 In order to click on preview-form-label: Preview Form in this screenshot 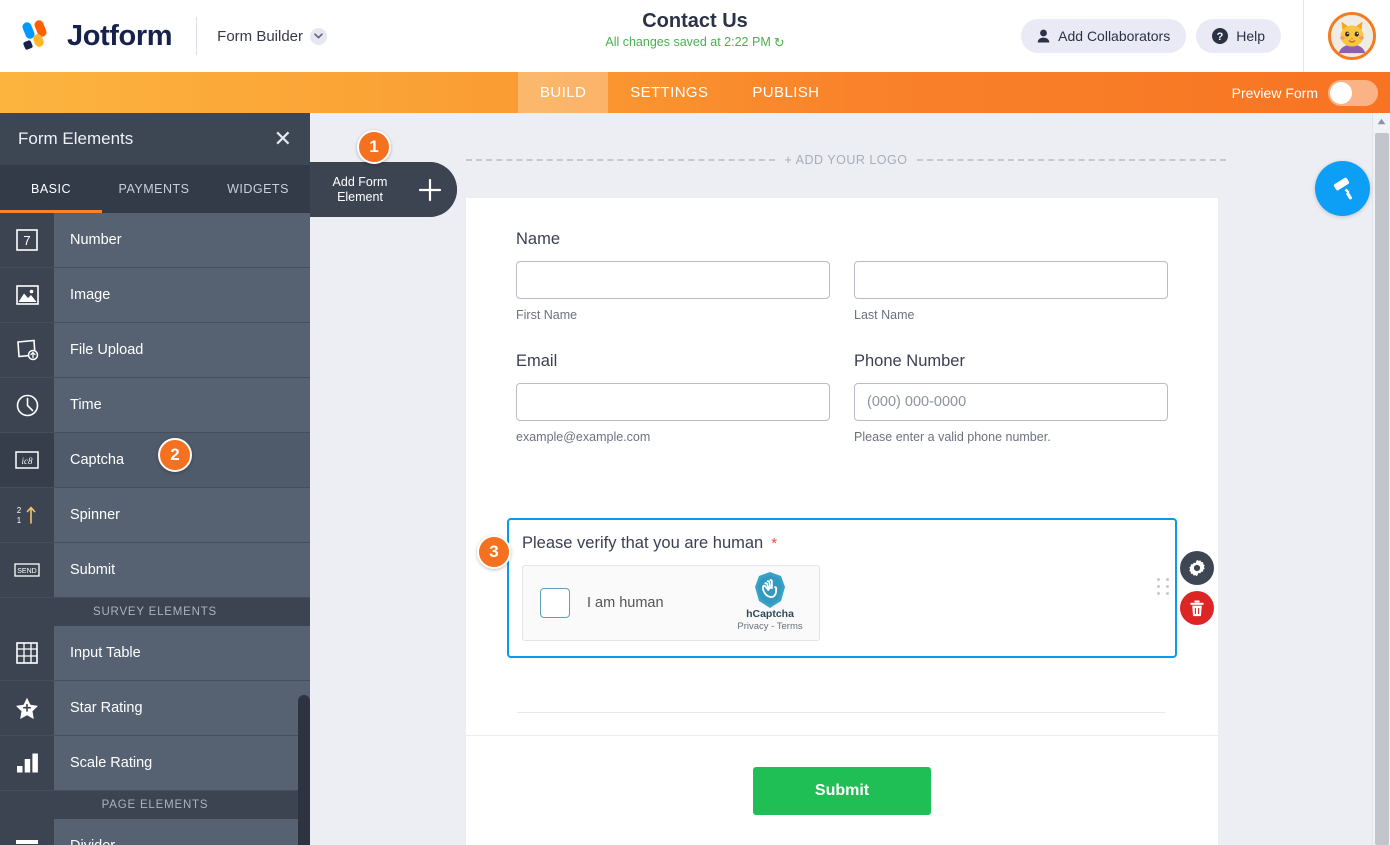, I will do `click(1274, 92)`.